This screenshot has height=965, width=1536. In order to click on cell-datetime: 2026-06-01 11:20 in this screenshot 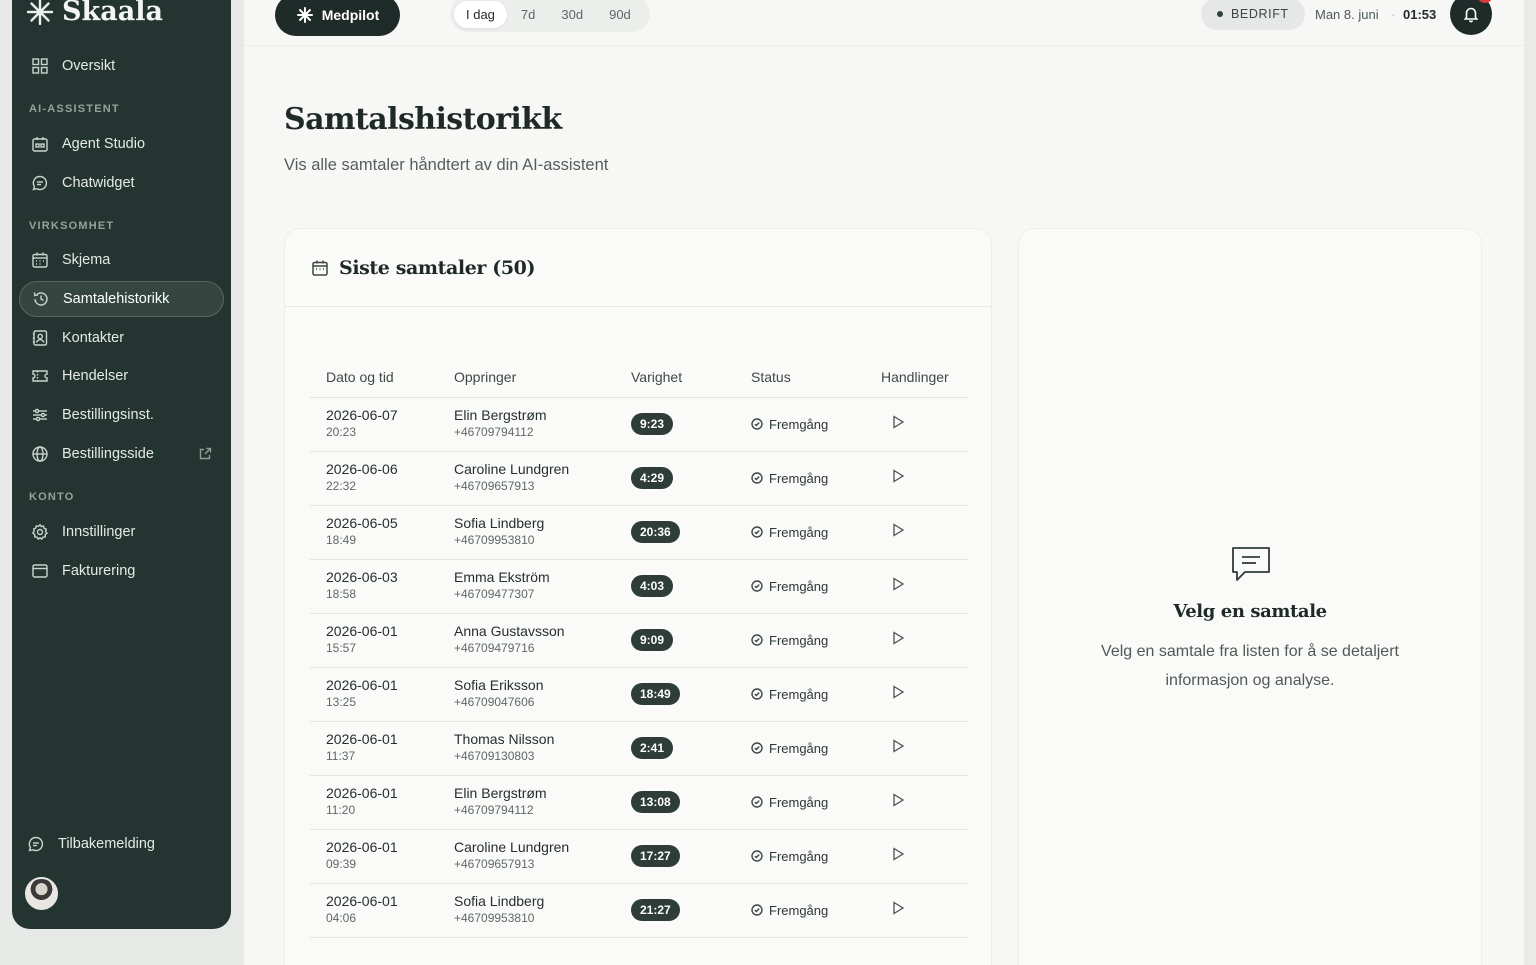, I will do `click(374, 802)`.